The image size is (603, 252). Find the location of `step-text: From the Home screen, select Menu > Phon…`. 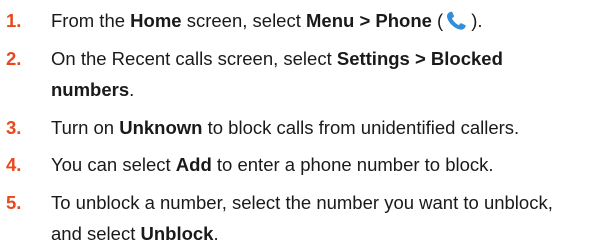

step-text: From the Home screen, select Menu > Phon… is located at coordinates (267, 20).